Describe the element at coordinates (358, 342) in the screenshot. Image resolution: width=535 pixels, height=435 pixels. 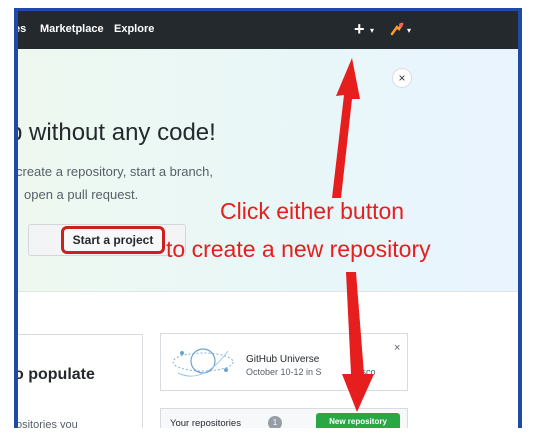
I see `arrow-down-icon` at that location.